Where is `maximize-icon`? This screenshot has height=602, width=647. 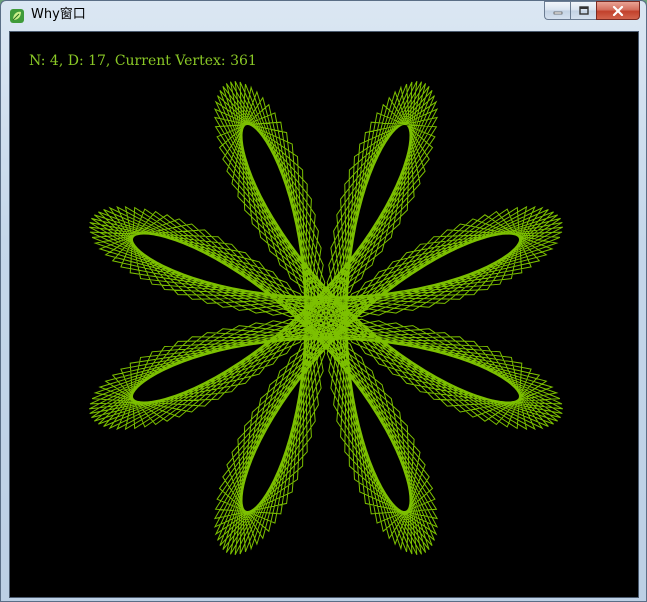
maximize-icon is located at coordinates (583, 10).